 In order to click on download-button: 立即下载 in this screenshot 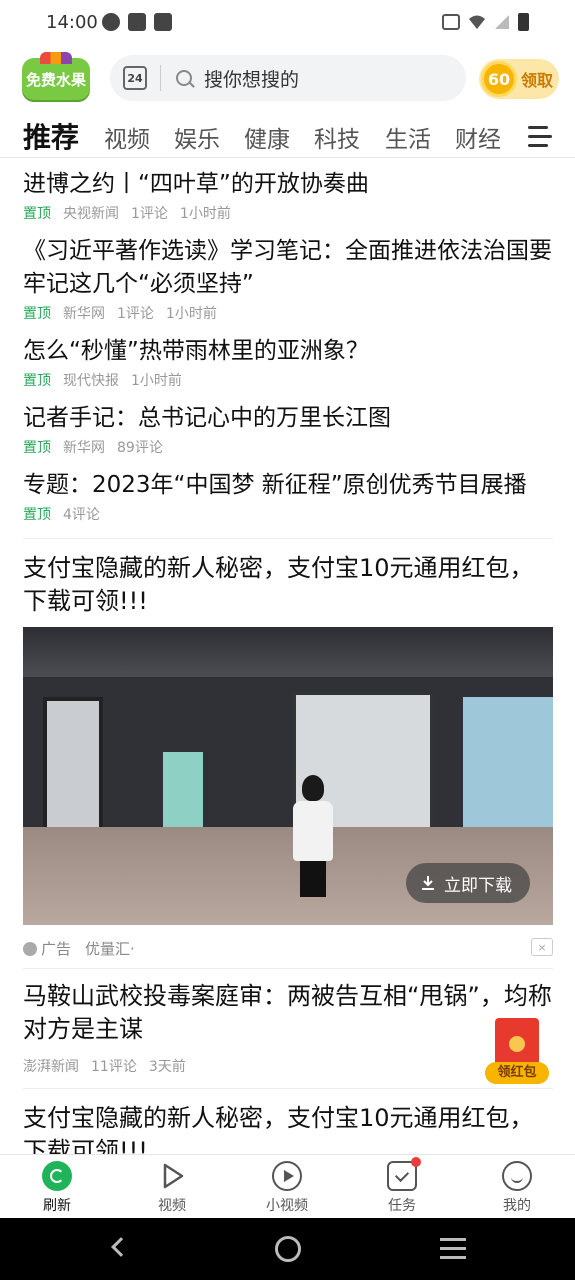, I will do `click(468, 883)`.